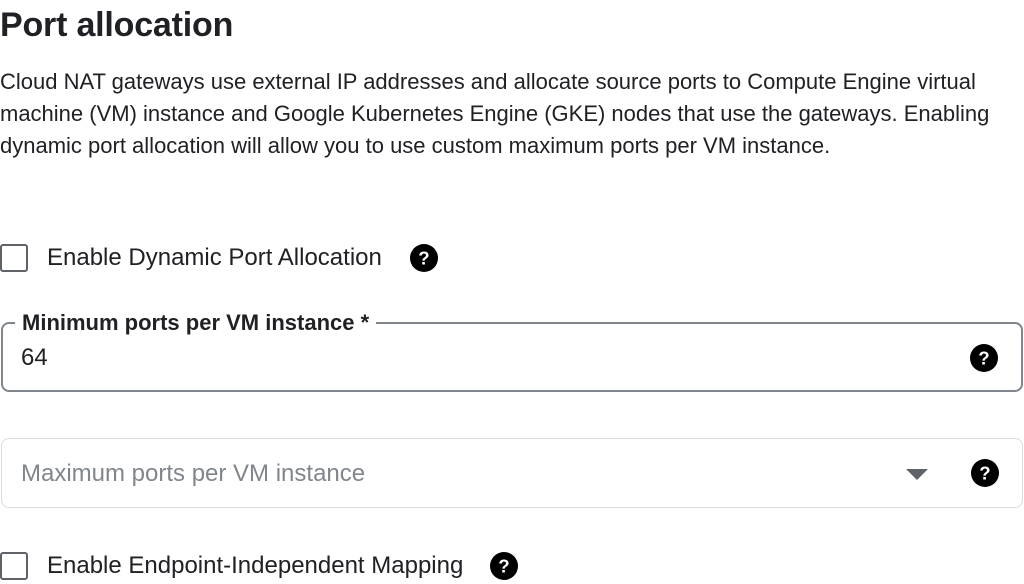 The height and width of the screenshot is (584, 1024). What do you see at coordinates (193, 473) in the screenshot?
I see `max-ports-placeholder: Maximum ports per VM instance` at bounding box center [193, 473].